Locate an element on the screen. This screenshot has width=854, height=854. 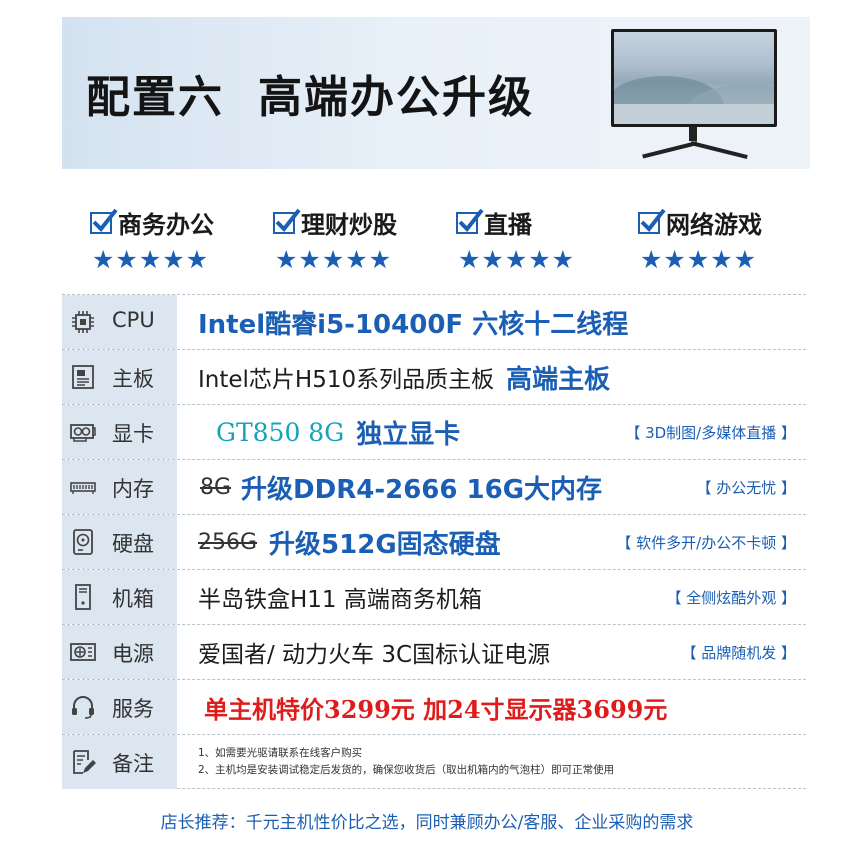
ram-old-value: 8G is located at coordinates (216, 487).